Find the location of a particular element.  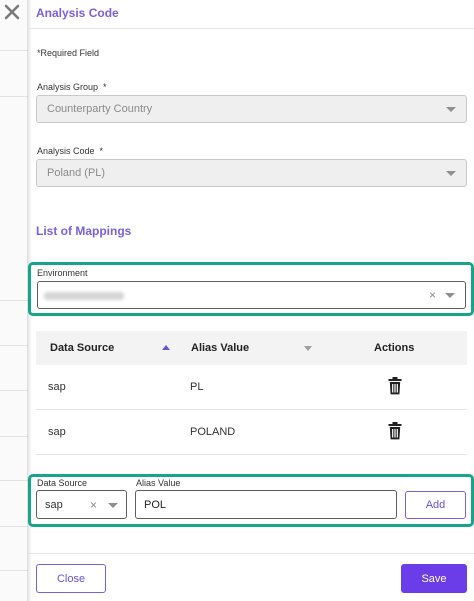

mappings-table-header: Data Source Alias Value Actions is located at coordinates (251, 348).